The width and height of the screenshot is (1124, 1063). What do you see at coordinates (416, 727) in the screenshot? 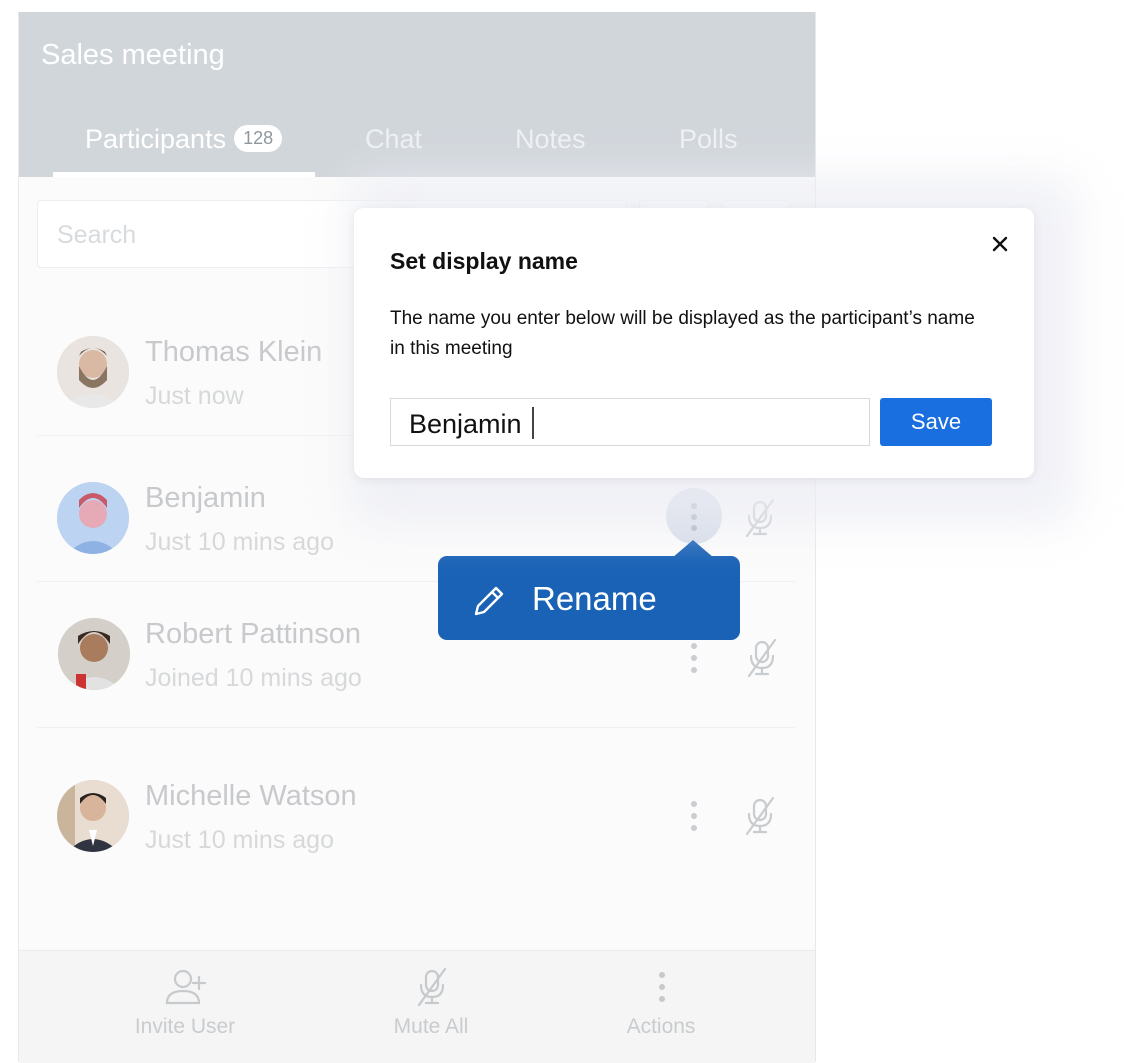
I see `row-divider` at bounding box center [416, 727].